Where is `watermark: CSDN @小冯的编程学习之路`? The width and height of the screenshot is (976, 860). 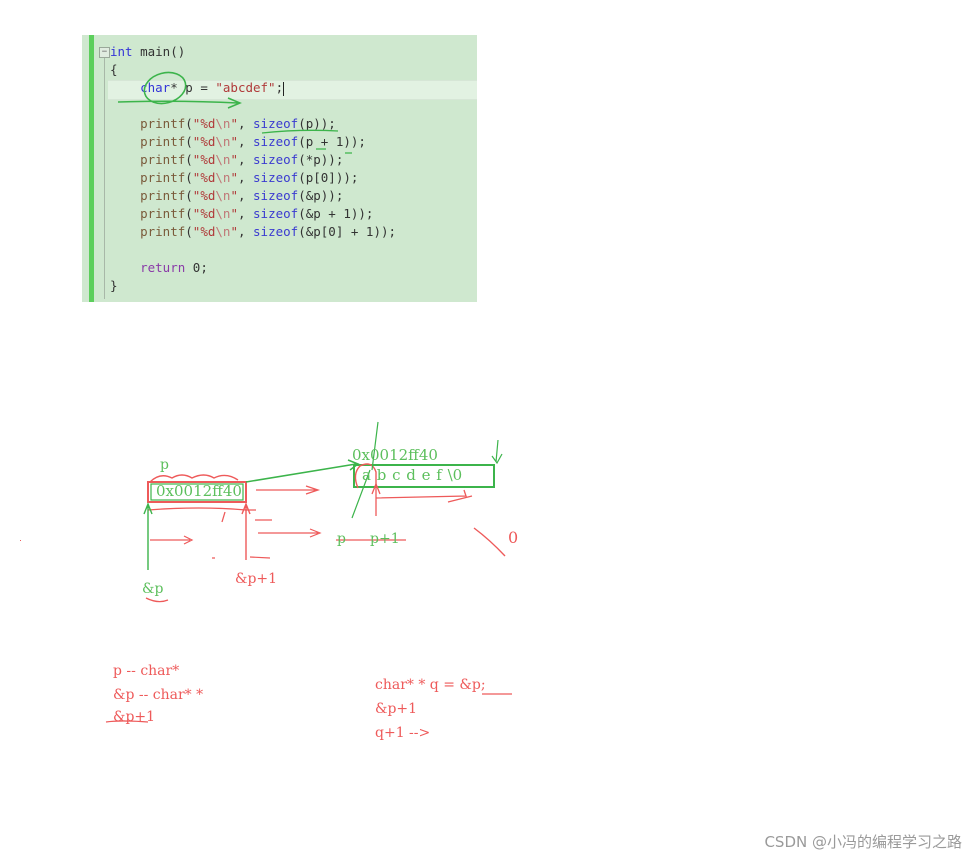
watermark: CSDN @小冯的编程学习之路 is located at coordinates (863, 842).